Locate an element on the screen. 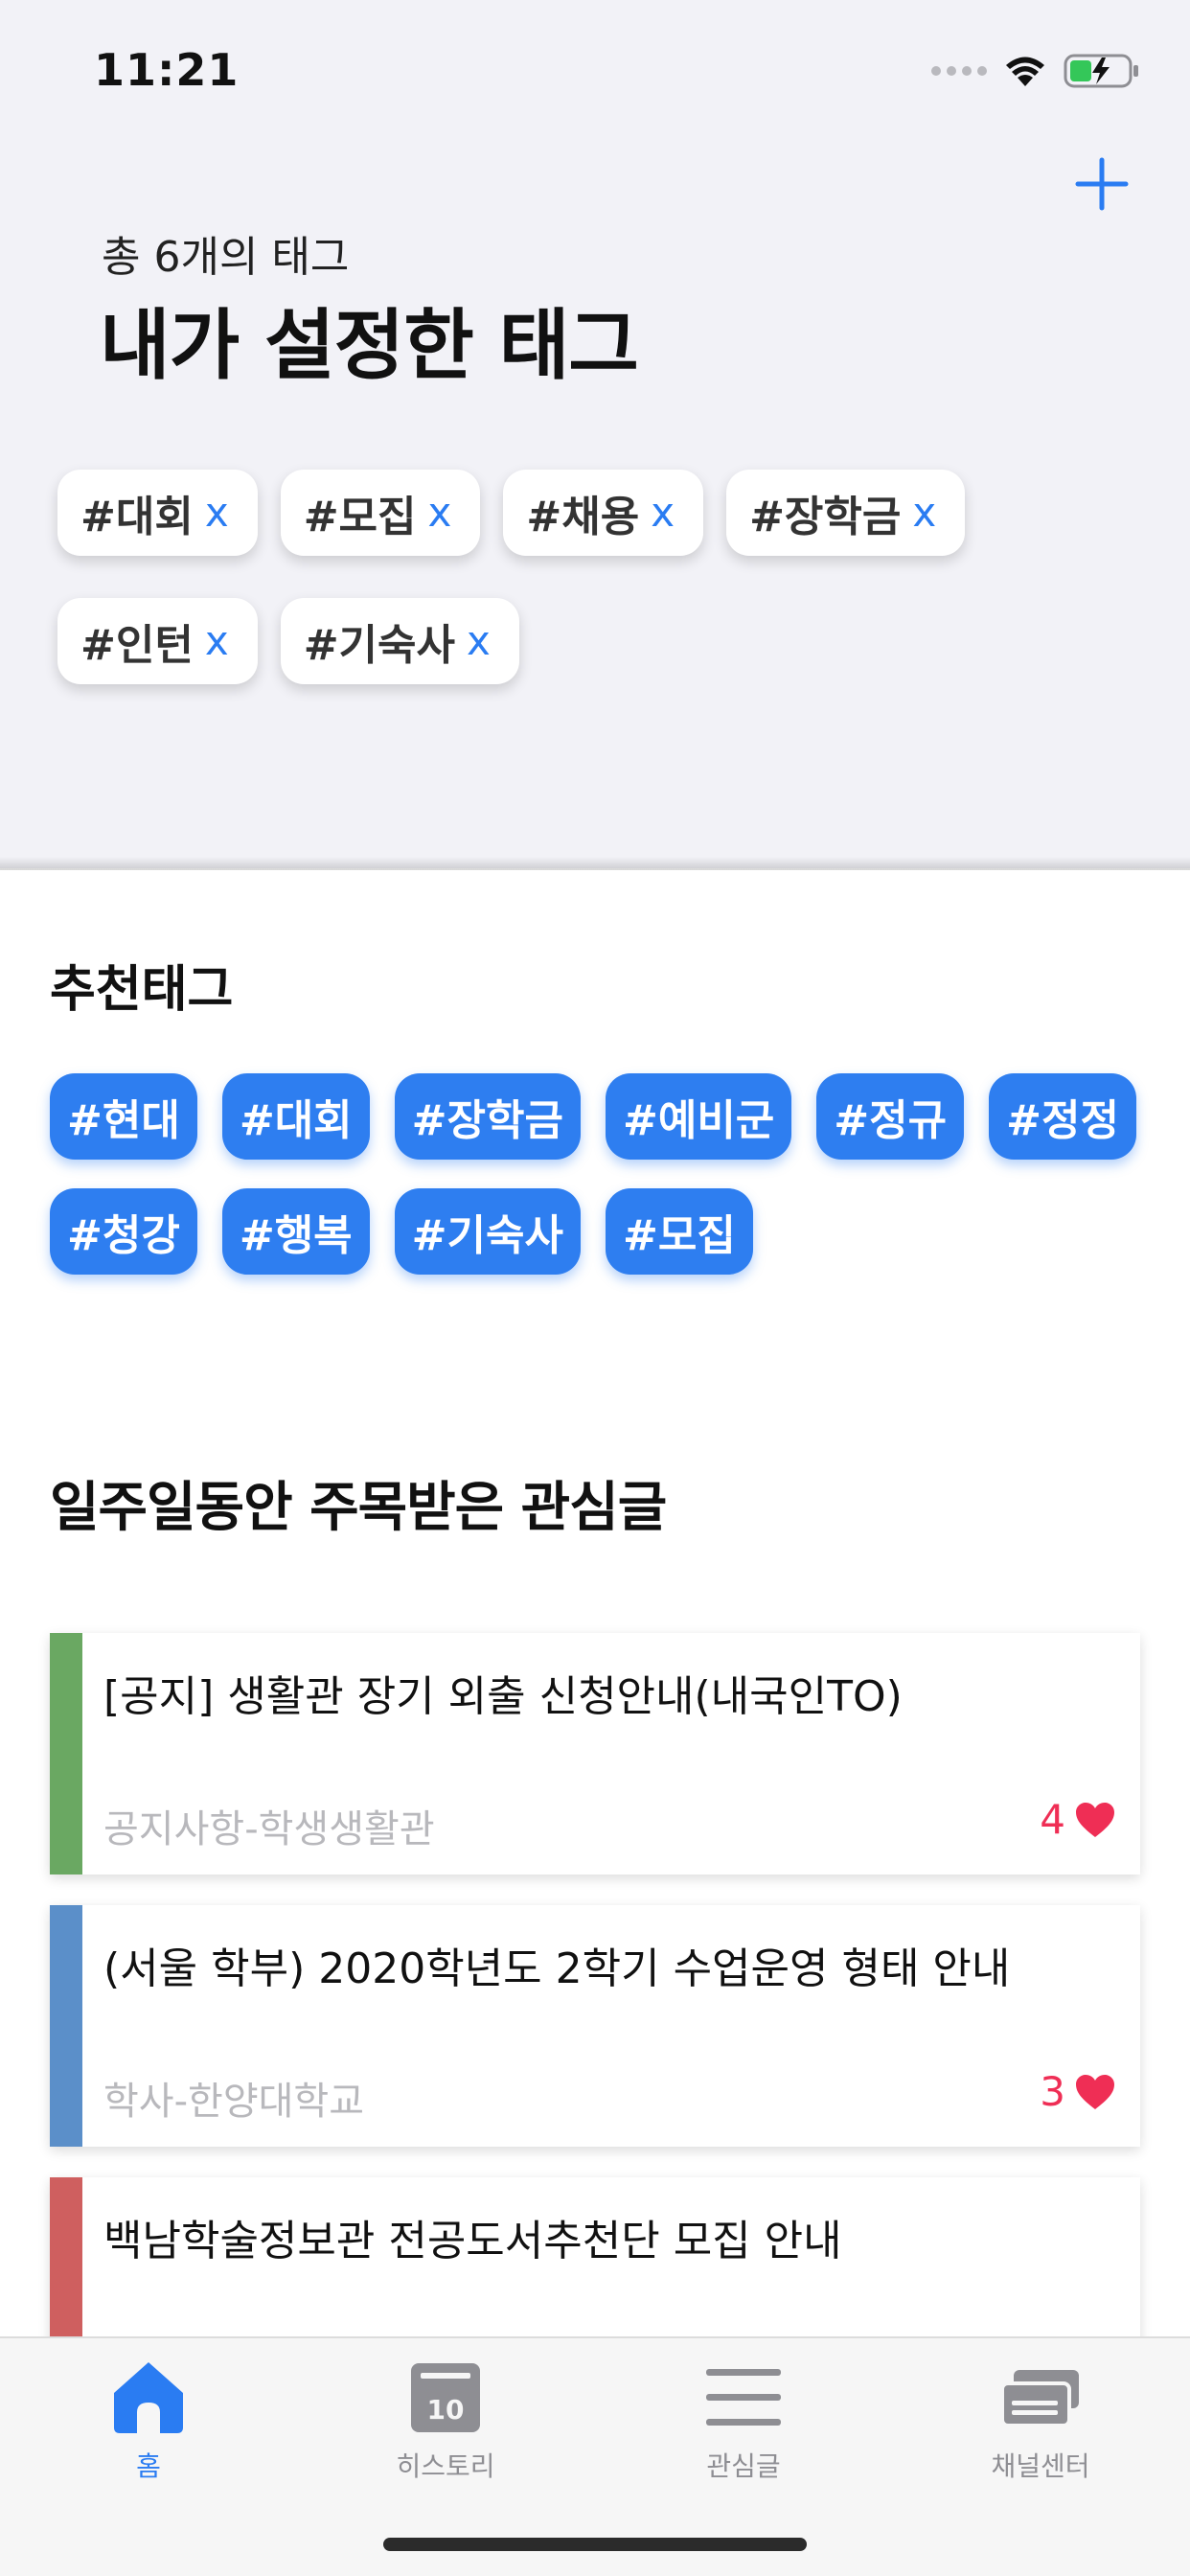 Image resolution: width=1190 pixels, height=2576 pixels. tab-label: 홈 is located at coordinates (148, 2466).